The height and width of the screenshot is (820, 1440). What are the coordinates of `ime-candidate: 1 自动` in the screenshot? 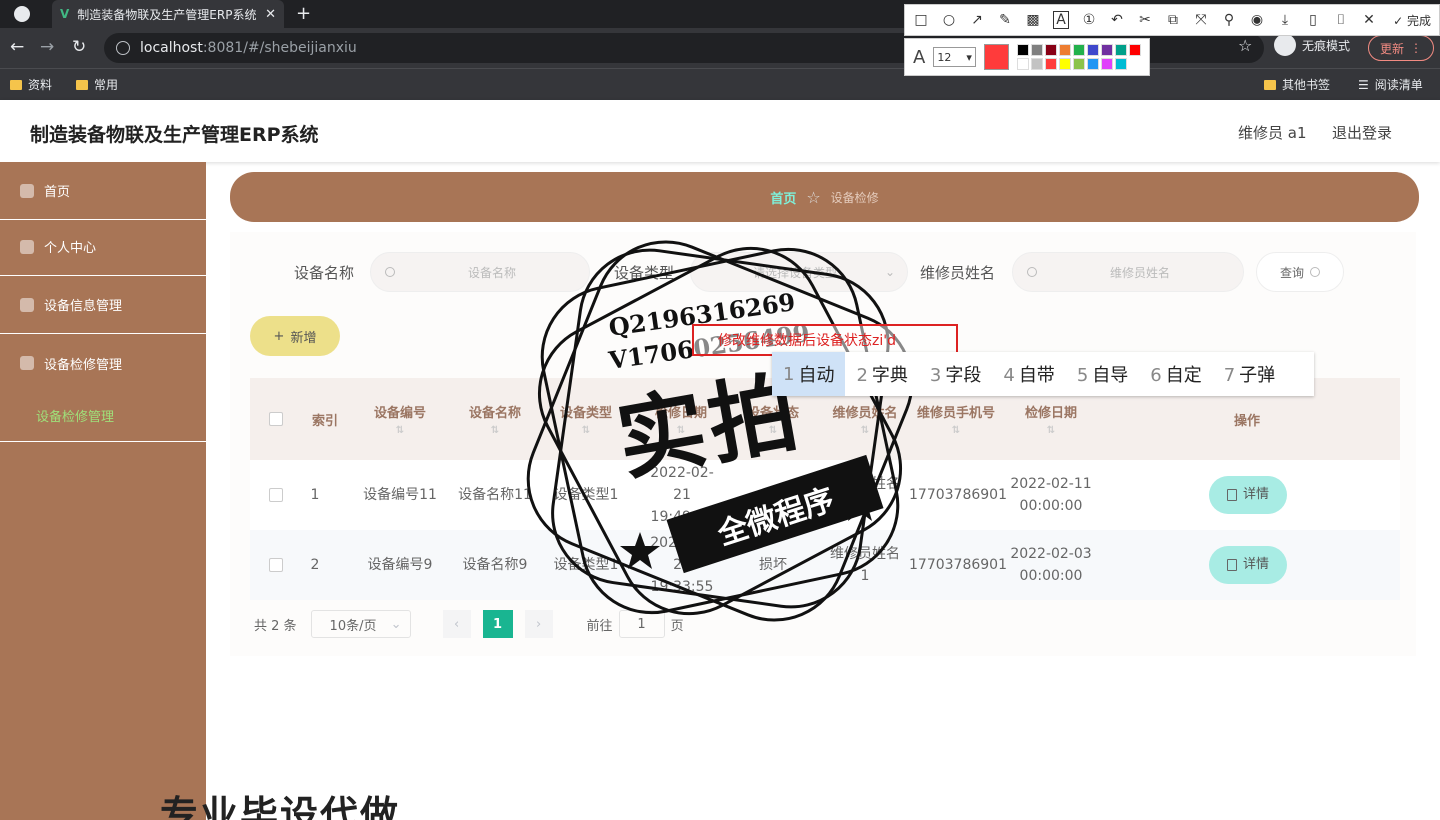 It's located at (809, 374).